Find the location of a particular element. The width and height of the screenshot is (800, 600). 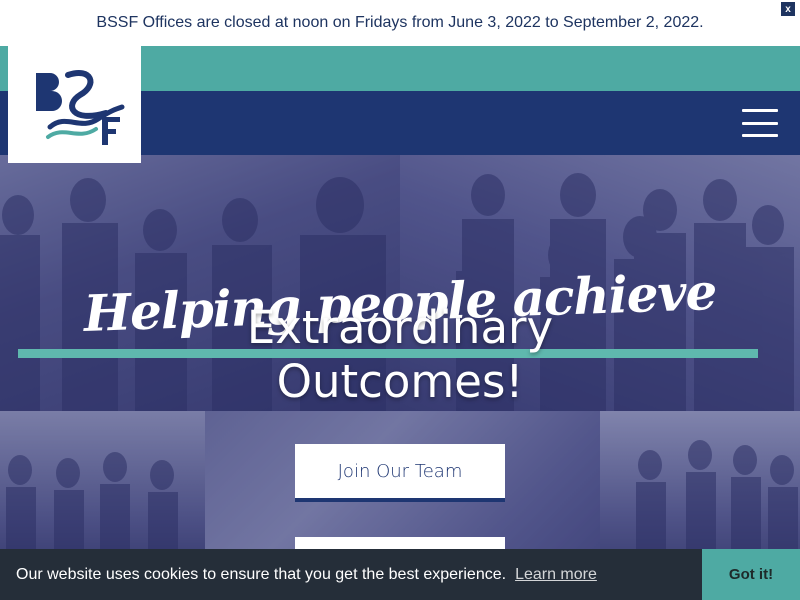

got-it-button: Got it! is located at coordinates (751, 574).